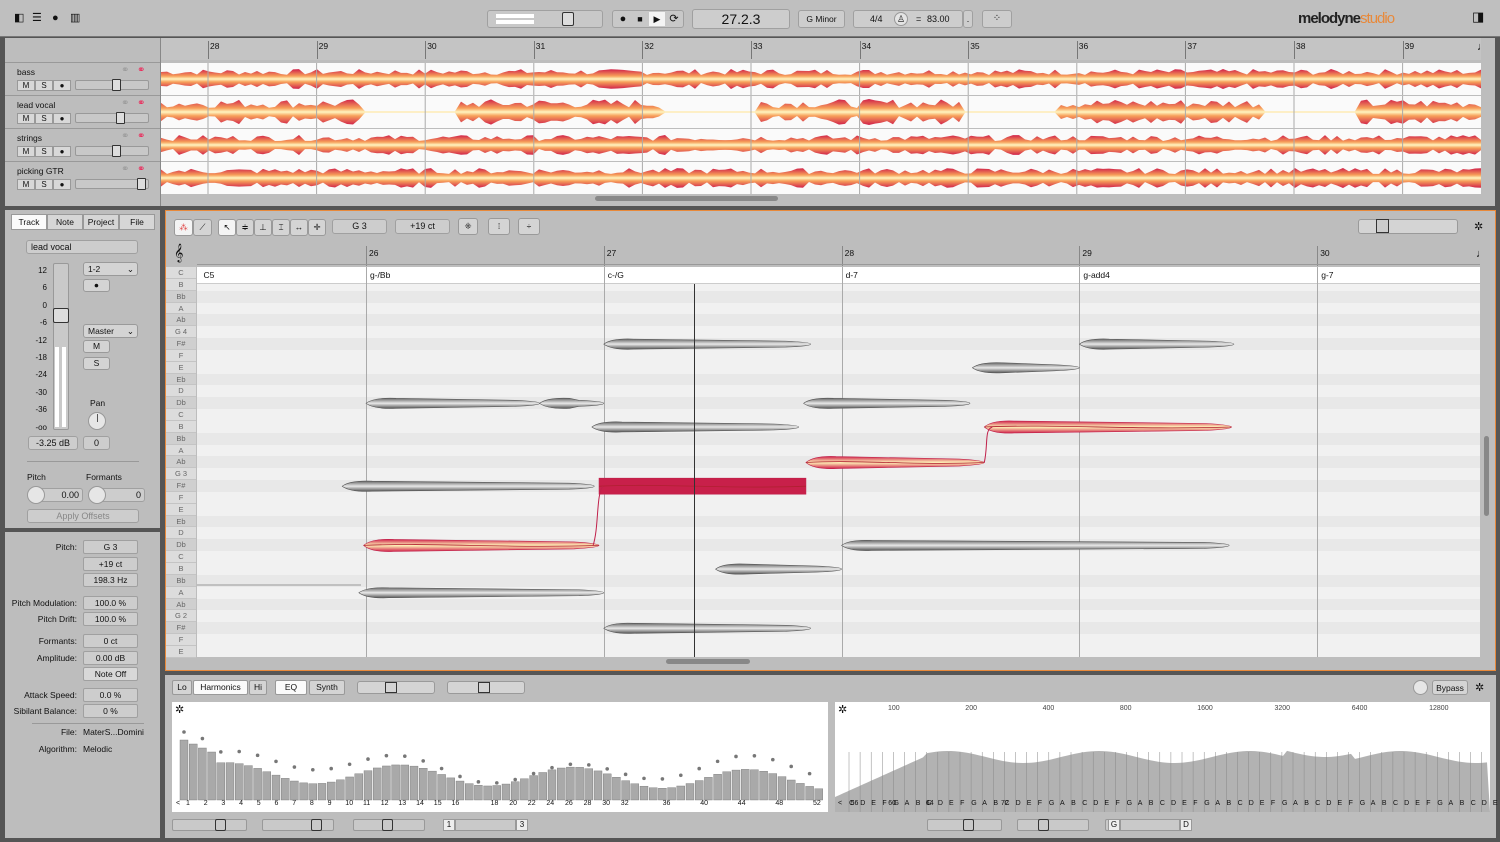 The image size is (1500, 842). Describe the element at coordinates (29, 222) in the screenshot. I see `inspector-tab-track: Track` at that location.